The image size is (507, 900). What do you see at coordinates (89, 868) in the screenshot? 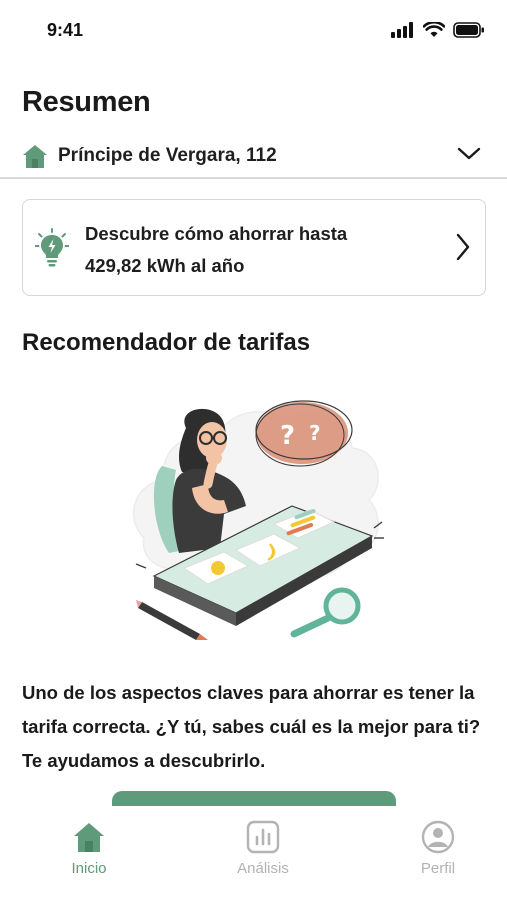
I see `tab-label-inicio: Inicio` at bounding box center [89, 868].